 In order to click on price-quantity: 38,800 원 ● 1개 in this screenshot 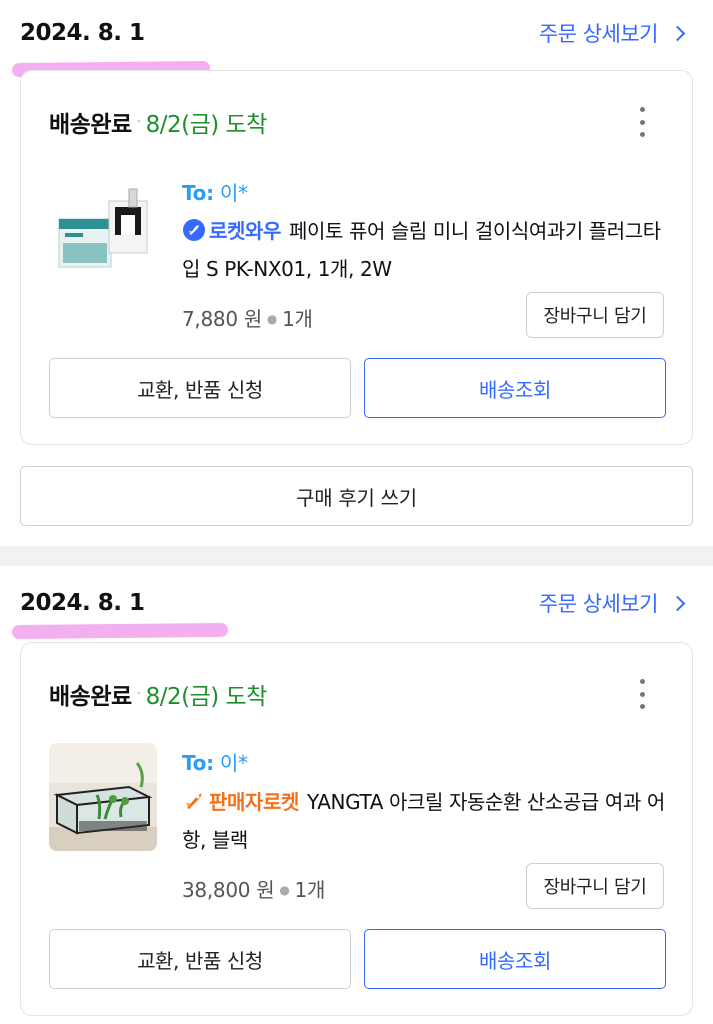, I will do `click(253, 888)`.